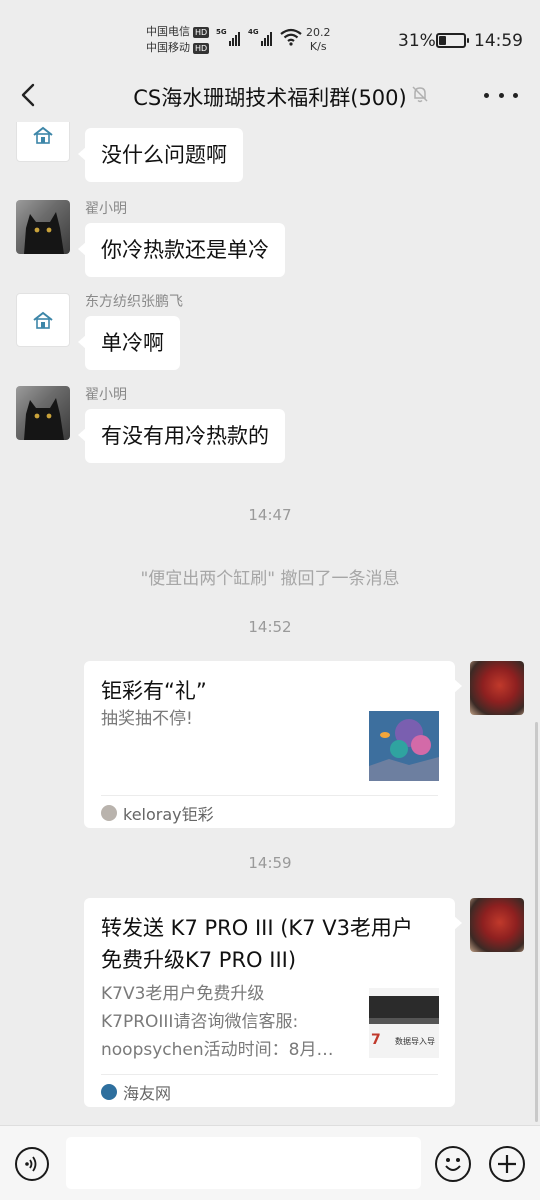 Image resolution: width=540 pixels, height=1200 pixels. What do you see at coordinates (154, 691) in the screenshot?
I see `card-title: 钜彩有“礼”` at bounding box center [154, 691].